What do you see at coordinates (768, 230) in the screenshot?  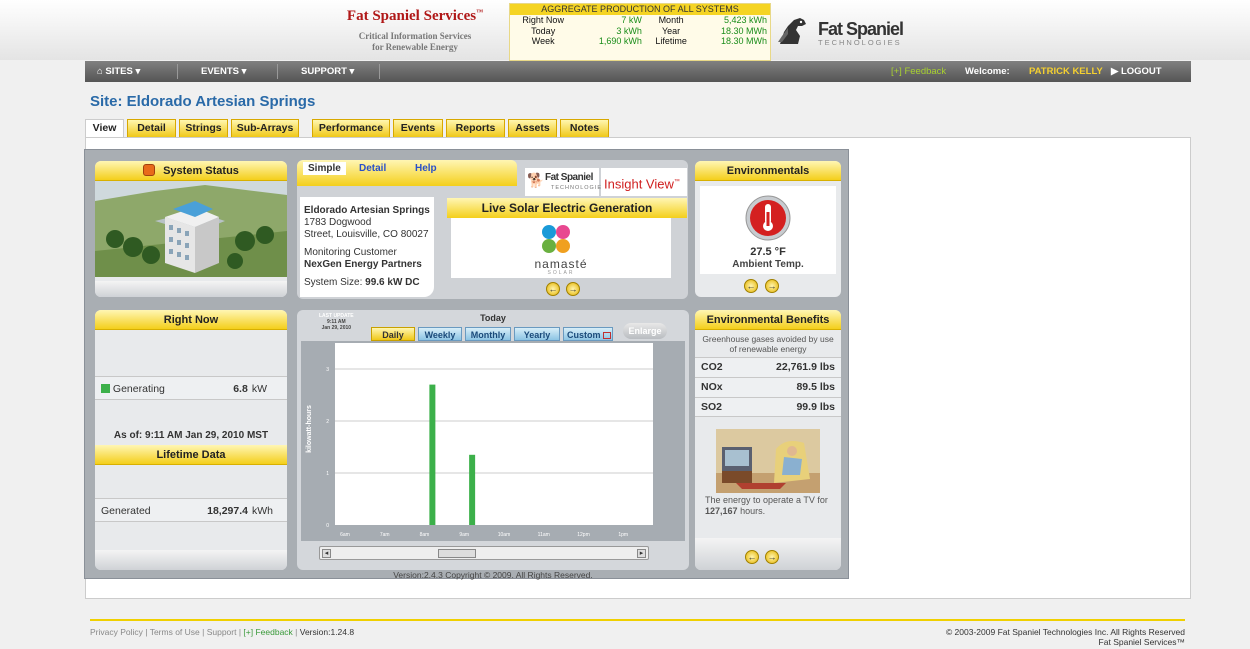 I see `temperature-card: 27.5 °F Ambient Temp.` at bounding box center [768, 230].